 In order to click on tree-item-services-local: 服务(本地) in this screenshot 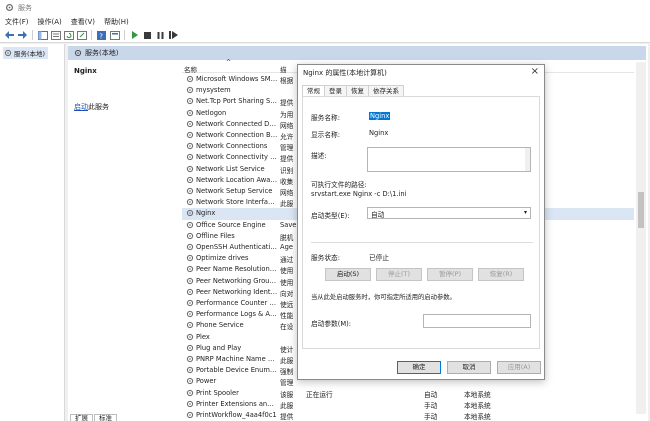, I will do `click(26, 53)`.